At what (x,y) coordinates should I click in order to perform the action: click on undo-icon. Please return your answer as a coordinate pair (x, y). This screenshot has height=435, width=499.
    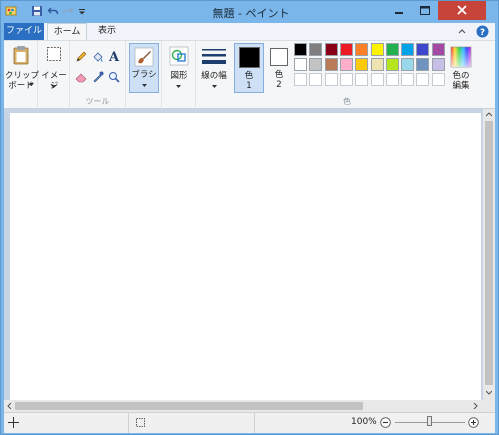
    Looking at the image, I should click on (53, 11).